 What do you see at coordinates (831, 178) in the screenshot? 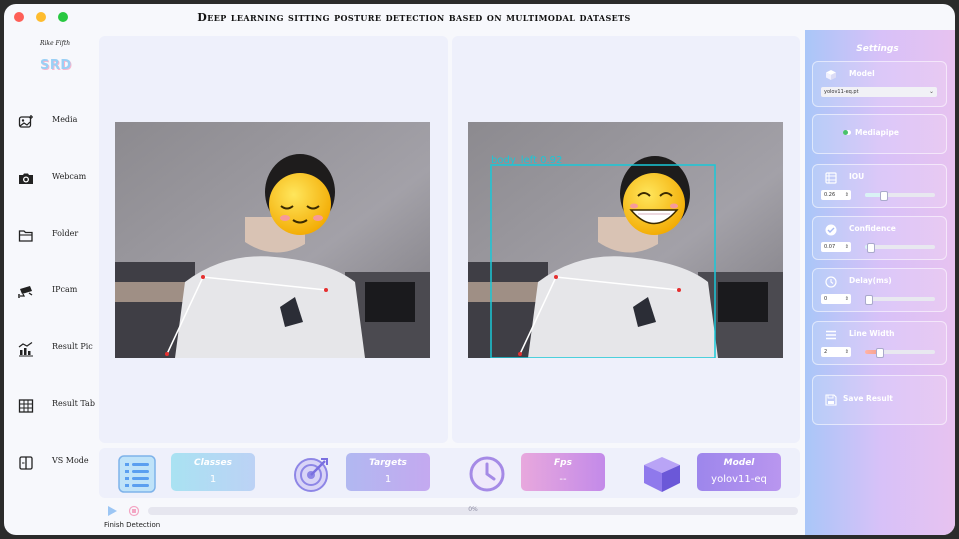
I see `sliders-icon` at bounding box center [831, 178].